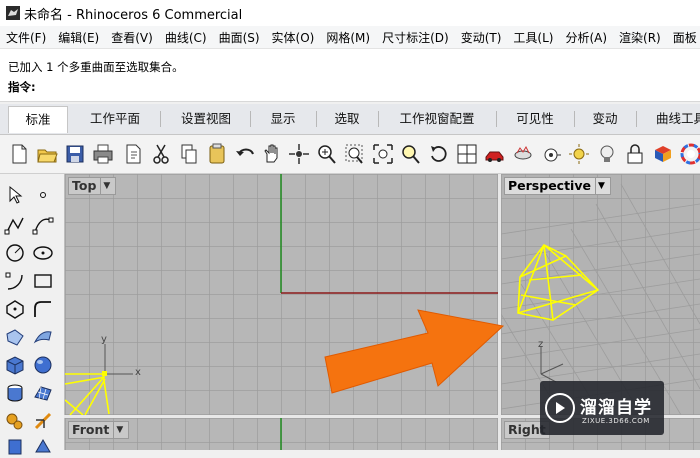 The width and height of the screenshot is (700, 458). Describe the element at coordinates (347, 119) in the screenshot. I see `tab-select: 选取` at that location.